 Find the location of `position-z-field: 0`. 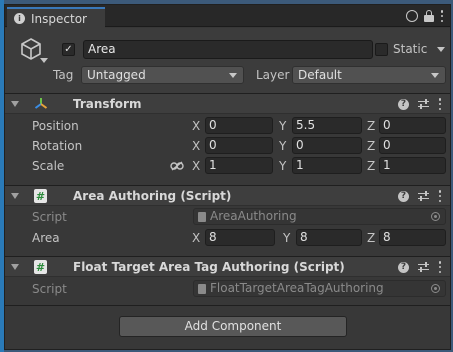

position-z-field: 0 is located at coordinates (412, 125).